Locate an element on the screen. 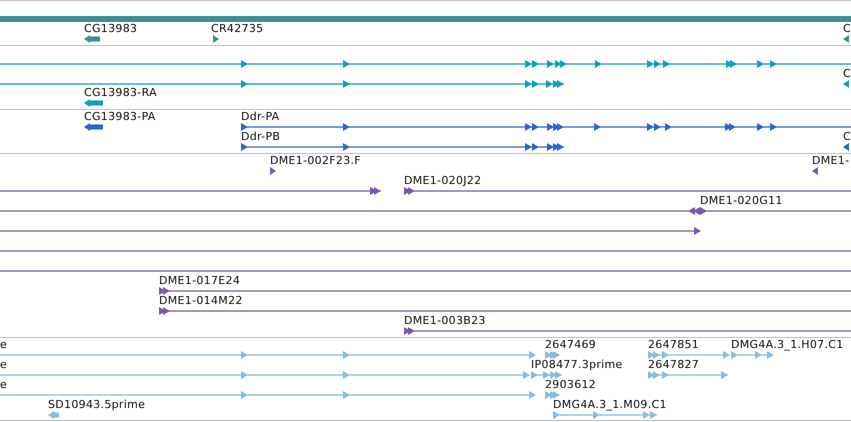 The width and height of the screenshot is (851, 422). feature-label: CG13983-PA is located at coordinates (120, 117).